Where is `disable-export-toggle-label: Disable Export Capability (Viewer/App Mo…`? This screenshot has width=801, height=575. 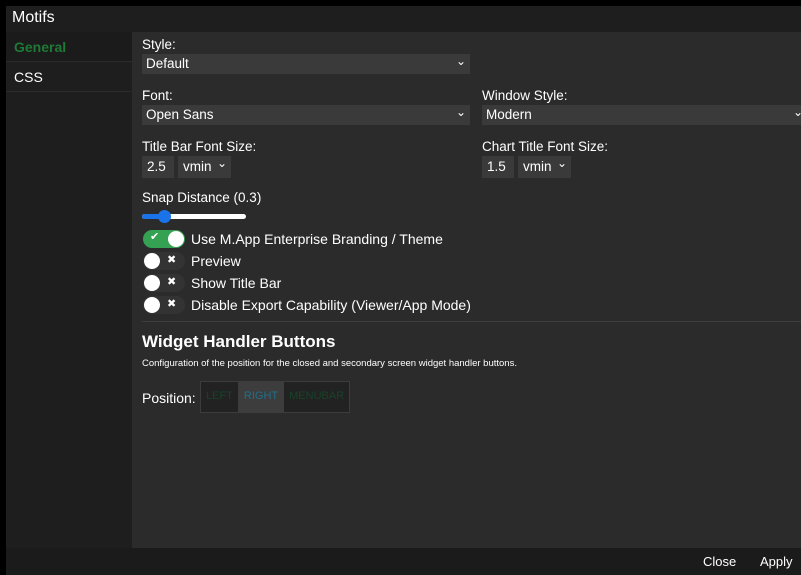 disable-export-toggle-label: Disable Export Capability (Viewer/App Mo… is located at coordinates (331, 305).